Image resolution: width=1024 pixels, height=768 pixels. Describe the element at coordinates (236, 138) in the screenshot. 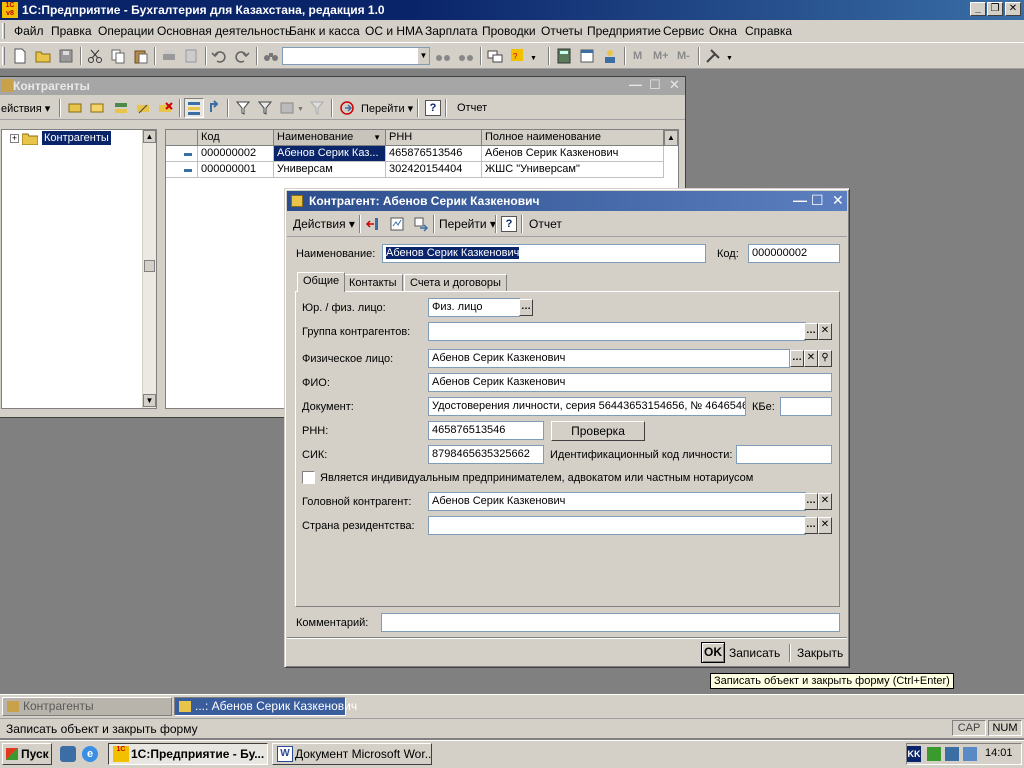

I see `grid-header-code: Код` at that location.